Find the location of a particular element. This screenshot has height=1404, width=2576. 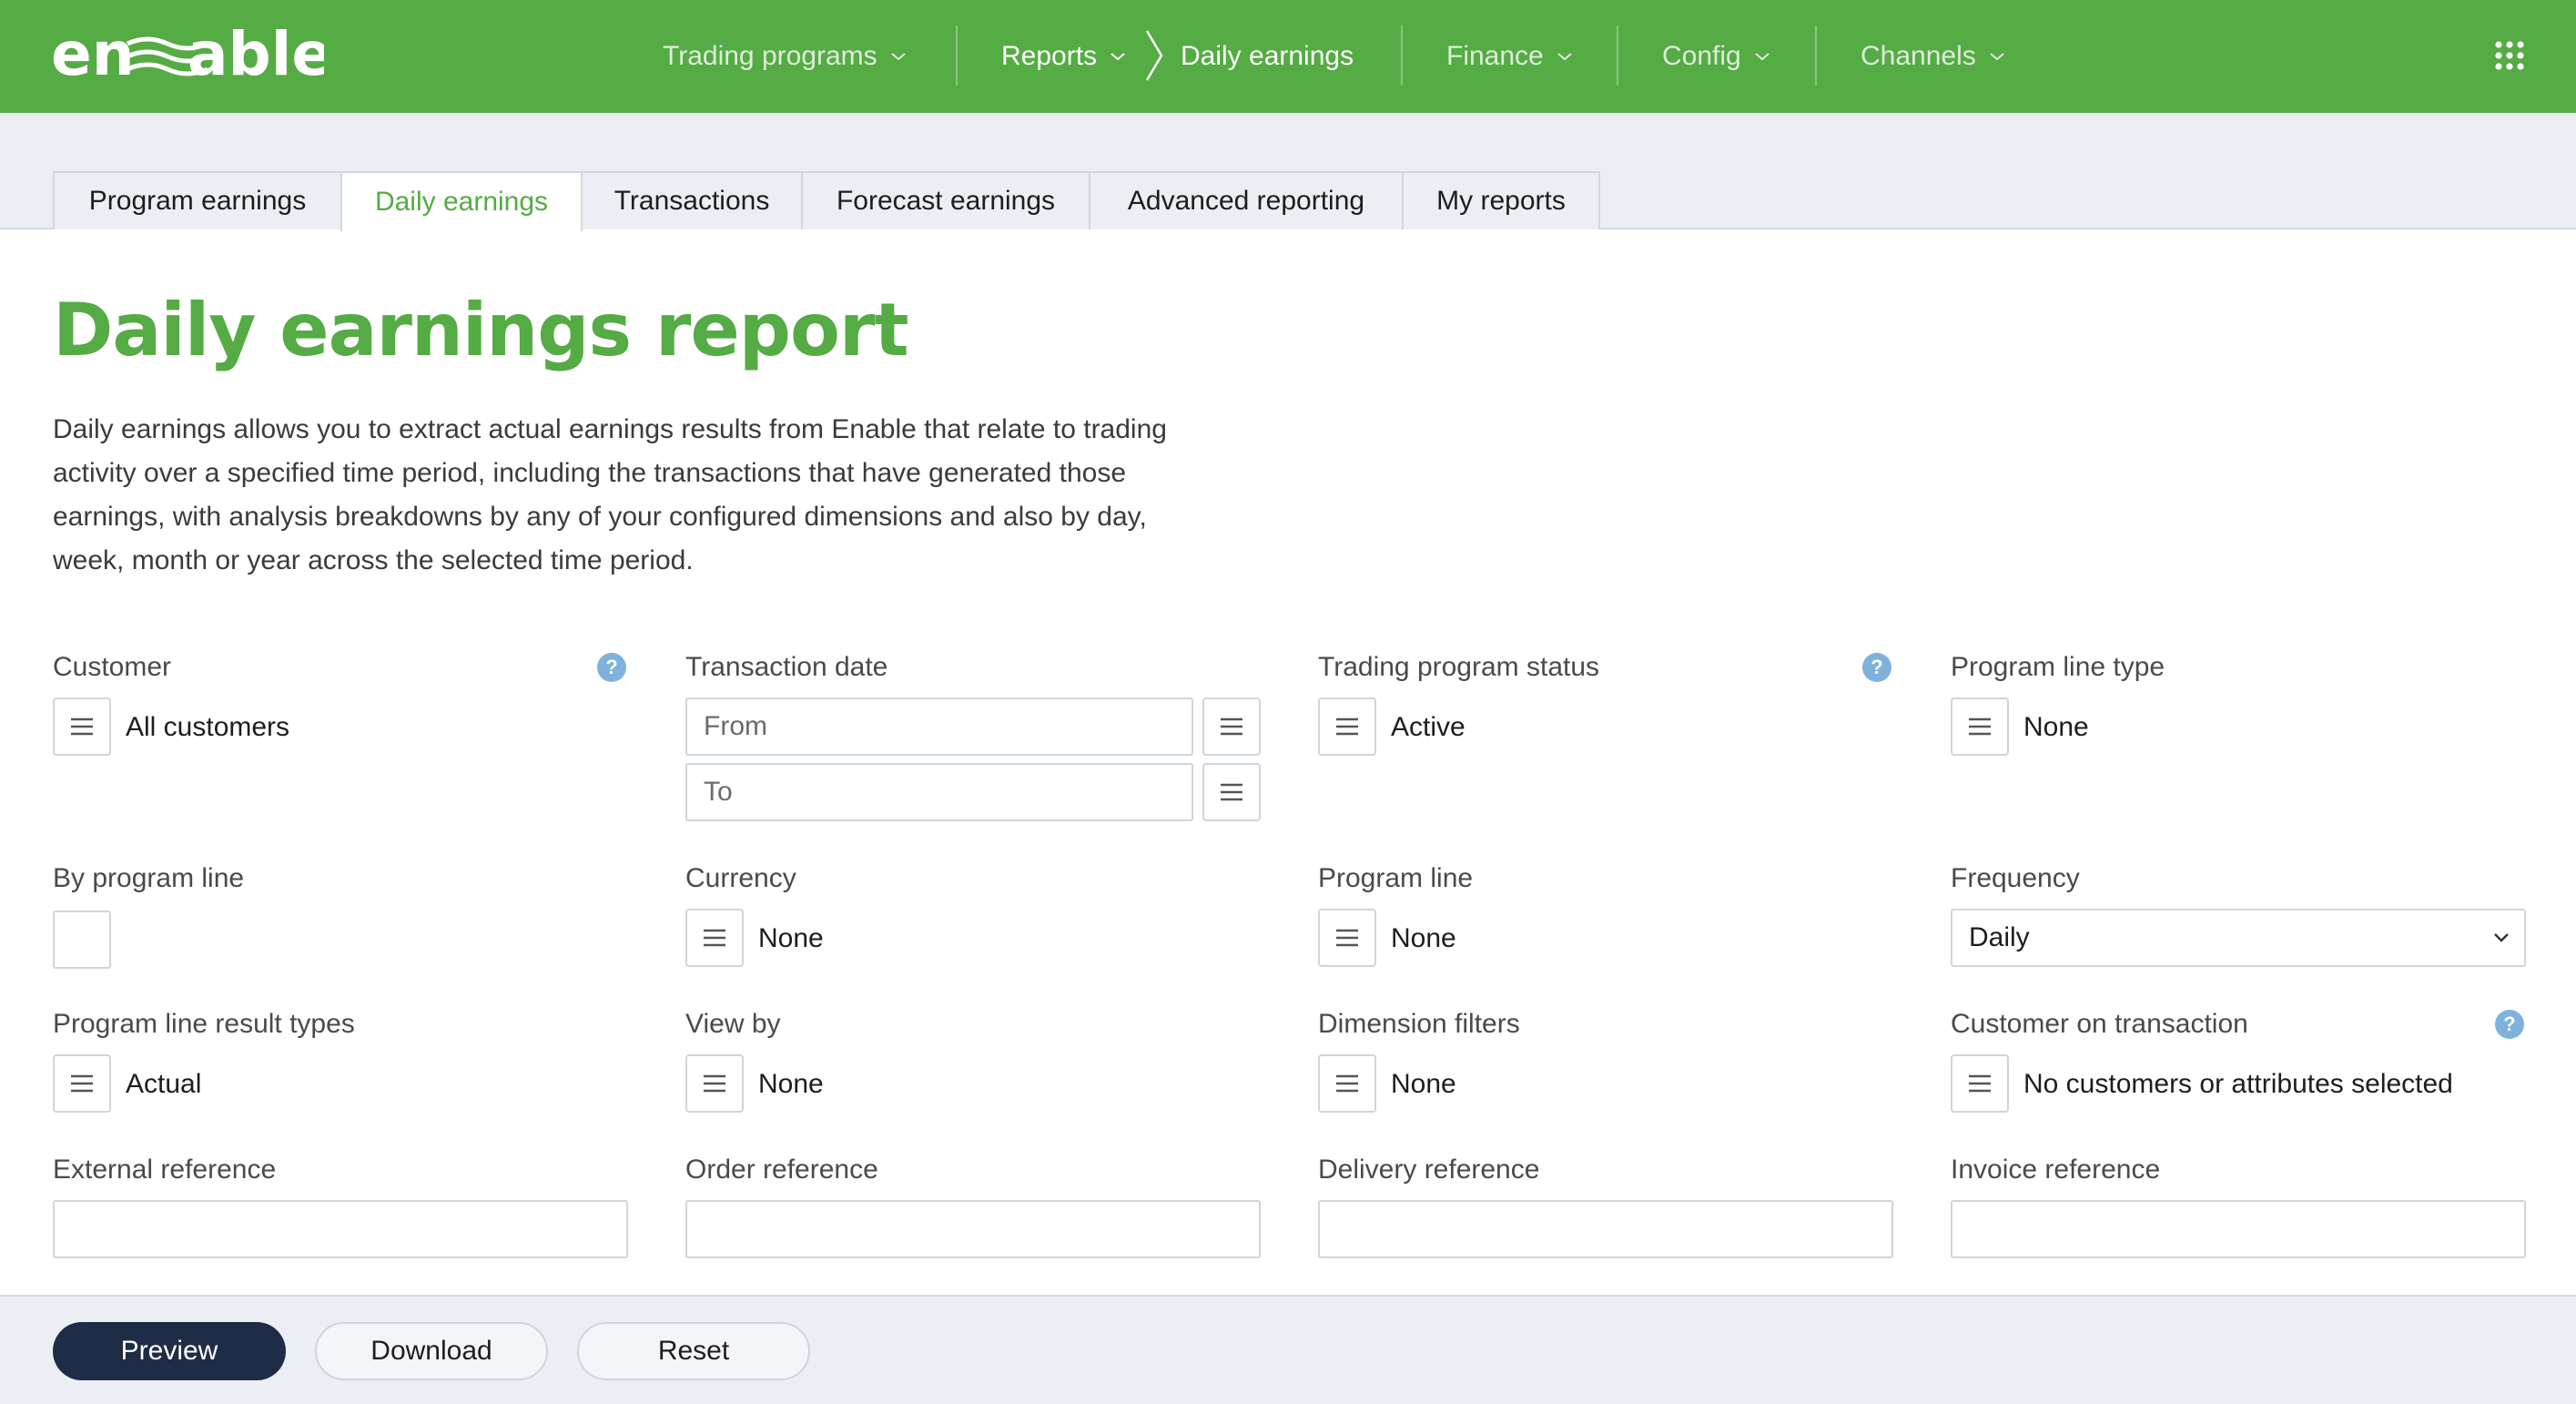

transaction-date-from-input: From is located at coordinates (939, 727).